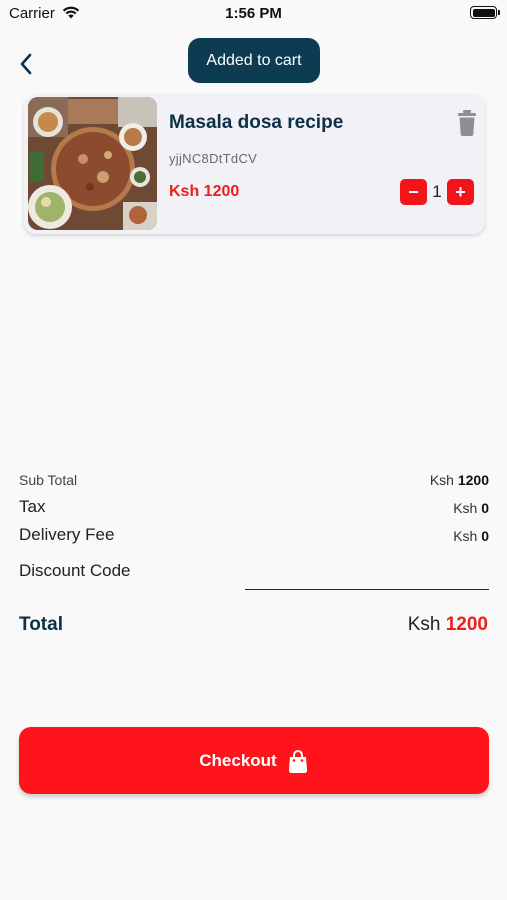  What do you see at coordinates (256, 122) in the screenshot?
I see `item-title: Masala dosa recipe` at bounding box center [256, 122].